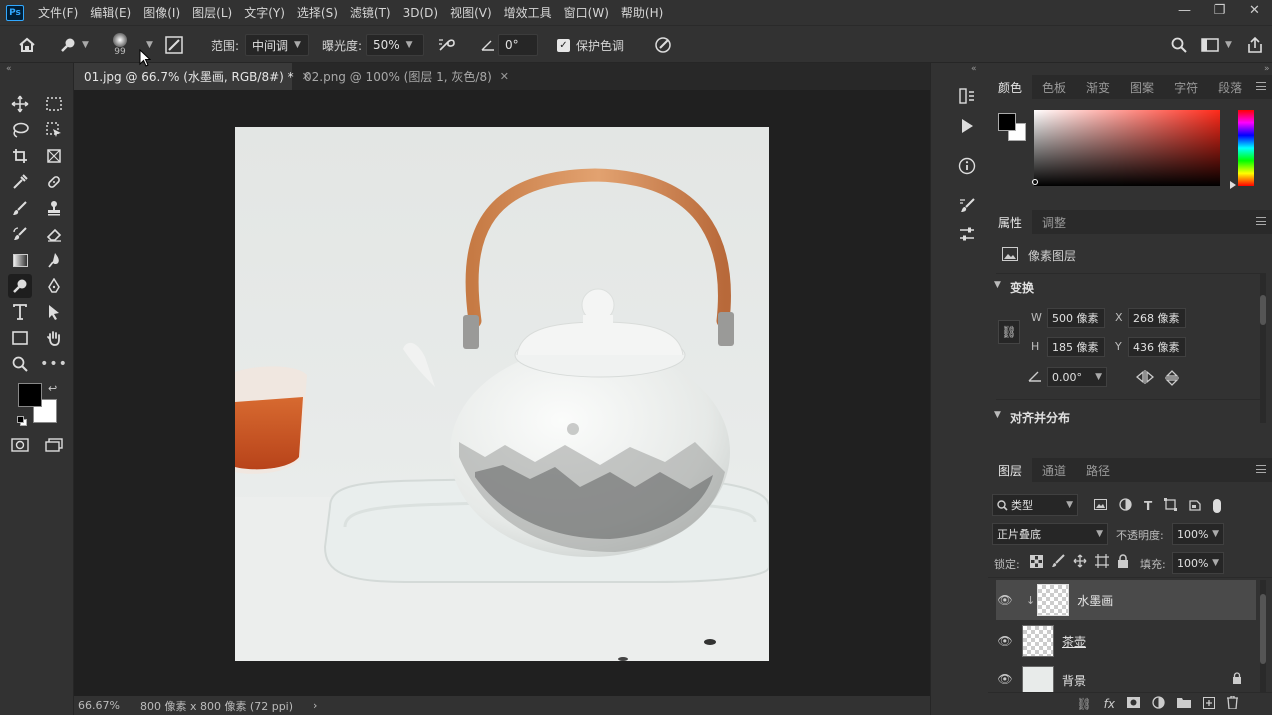 The height and width of the screenshot is (715, 1272). What do you see at coordinates (590, 45) in the screenshot?
I see `protect-tones-checkbox: ✓ 保护色调` at bounding box center [590, 45].